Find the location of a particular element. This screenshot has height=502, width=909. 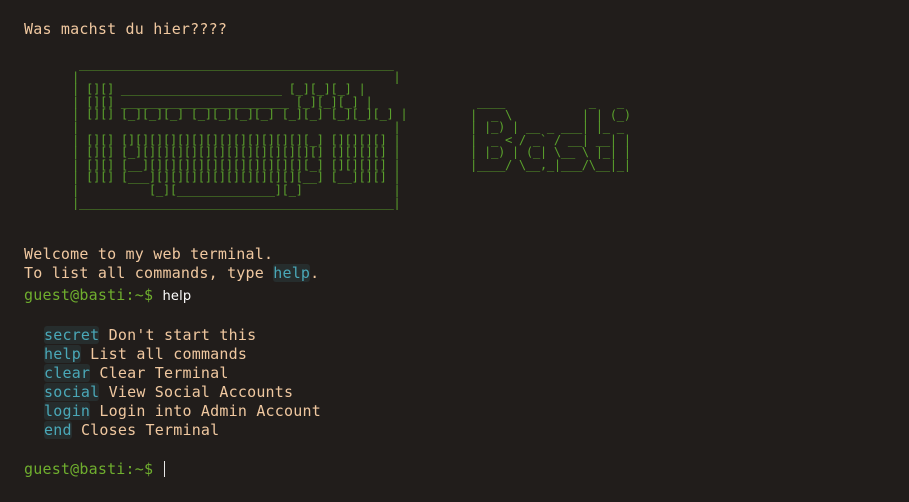

welcome-line: Welcome to my web terminal. is located at coordinates (149, 254).